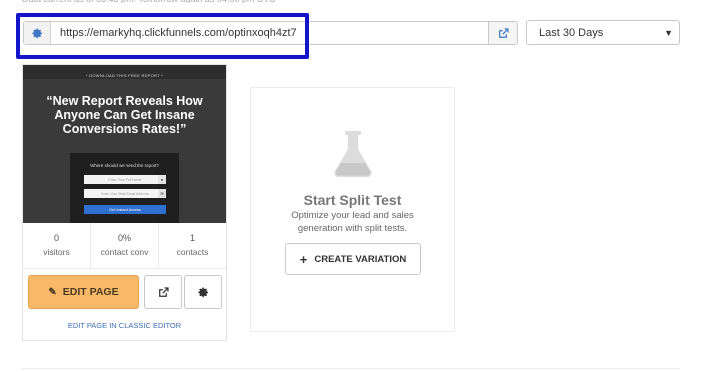  What do you see at coordinates (162, 36) in the screenshot?
I see `url-highlight-box` at bounding box center [162, 36].